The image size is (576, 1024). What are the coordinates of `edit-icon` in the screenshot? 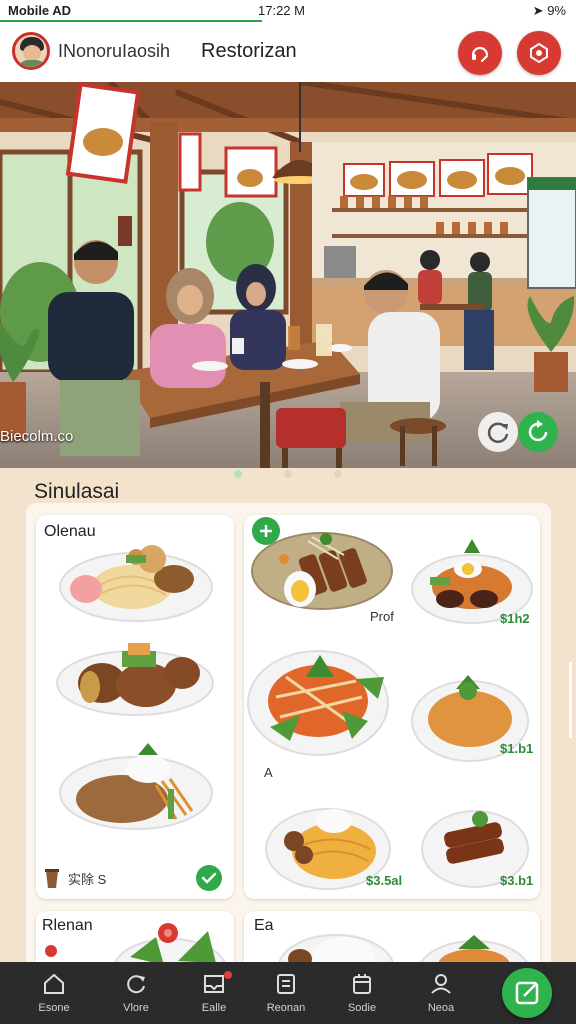 It's located at (527, 993).